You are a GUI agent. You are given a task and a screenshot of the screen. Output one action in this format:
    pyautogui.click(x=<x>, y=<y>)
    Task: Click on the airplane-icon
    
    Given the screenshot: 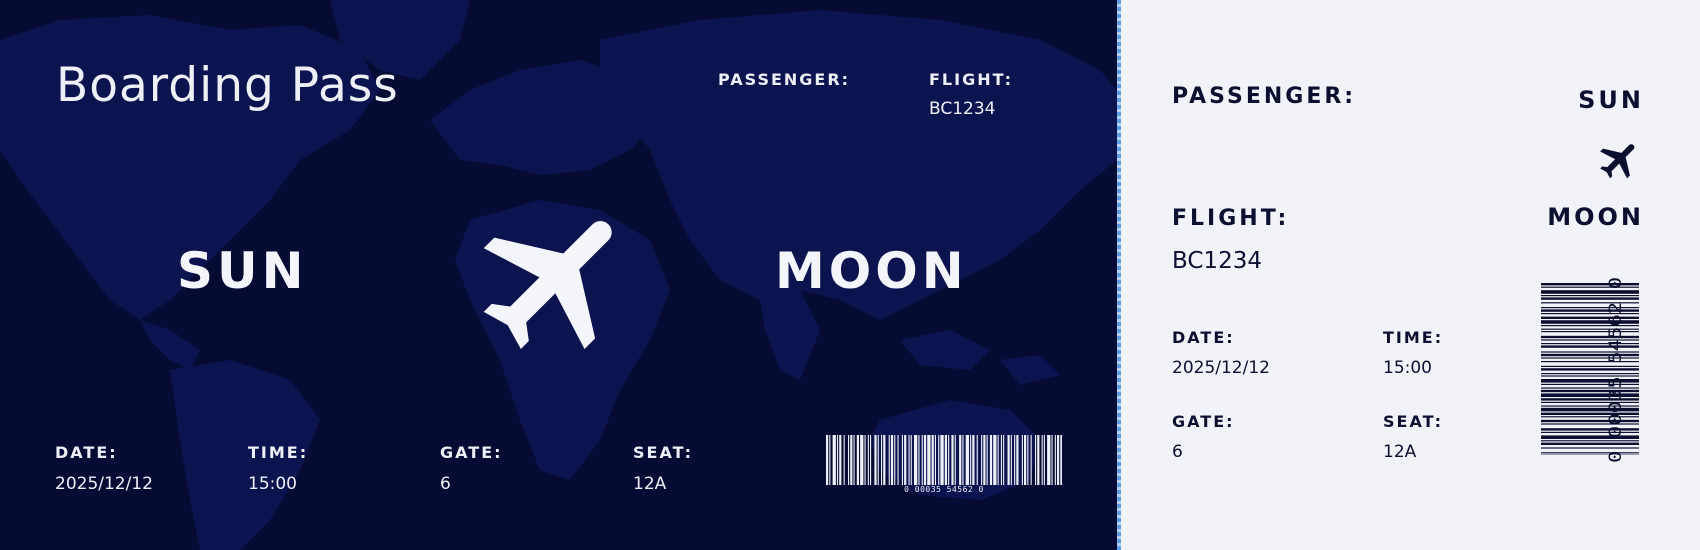 What is the action you would take?
    pyautogui.click(x=547, y=285)
    